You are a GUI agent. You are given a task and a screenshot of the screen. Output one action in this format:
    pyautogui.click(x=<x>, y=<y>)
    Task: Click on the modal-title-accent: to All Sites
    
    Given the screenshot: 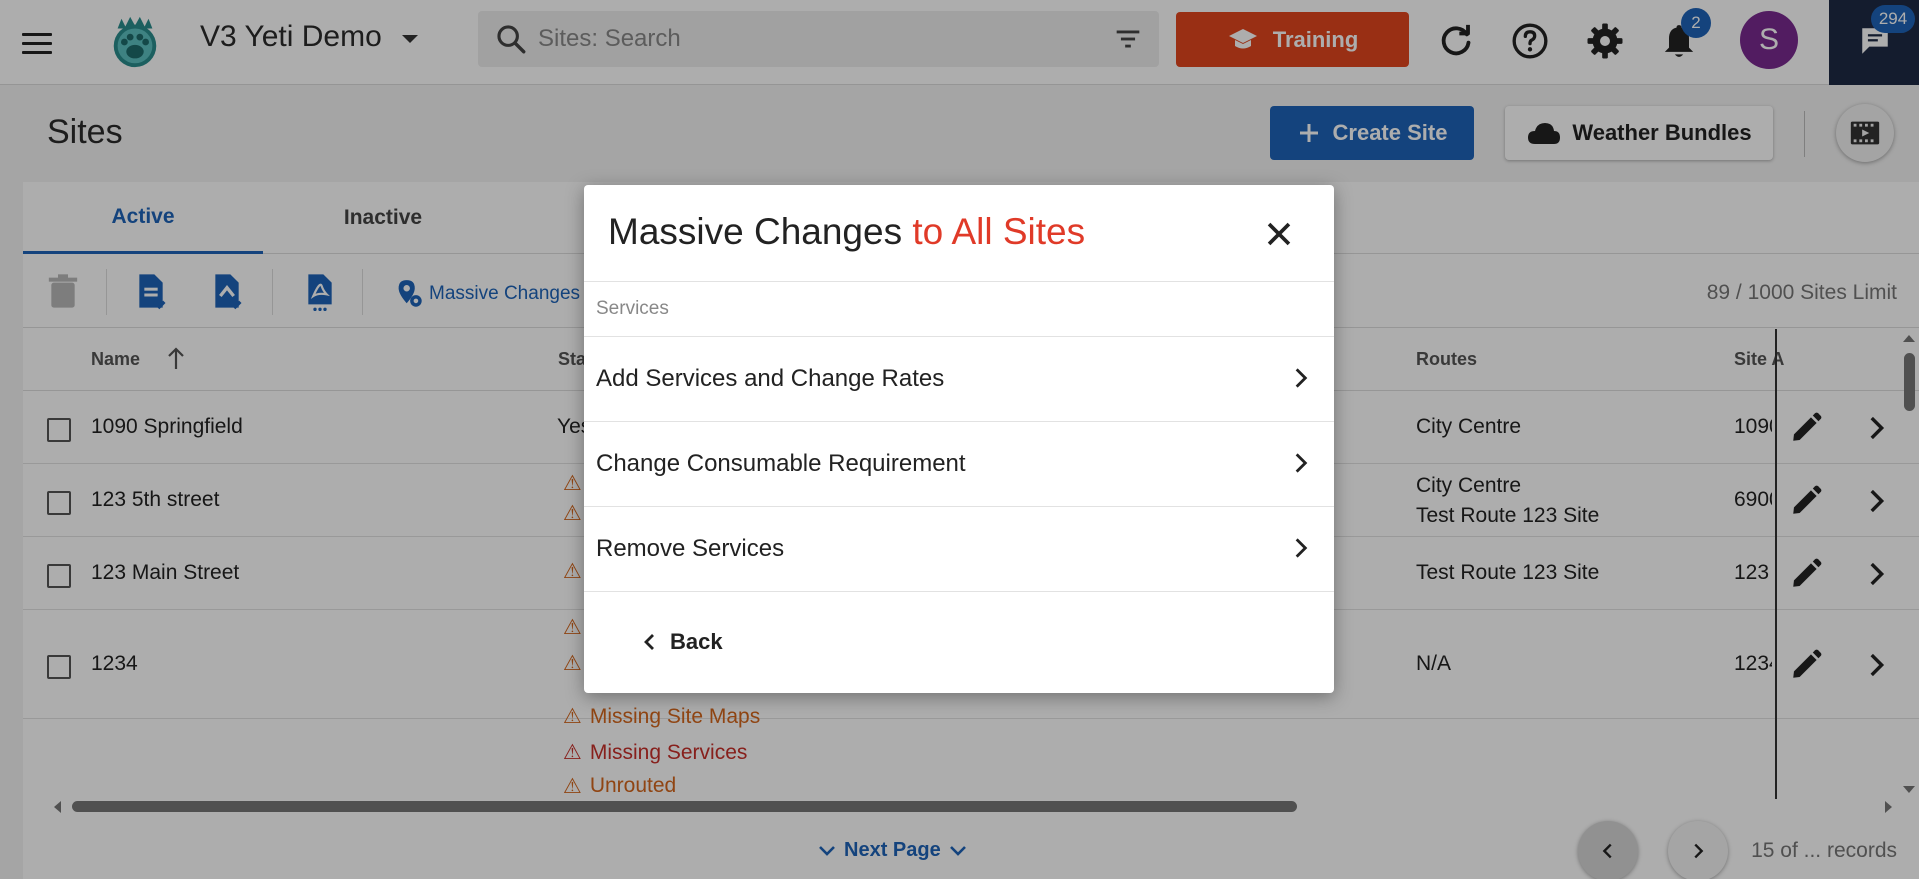 What is the action you would take?
    pyautogui.click(x=999, y=231)
    